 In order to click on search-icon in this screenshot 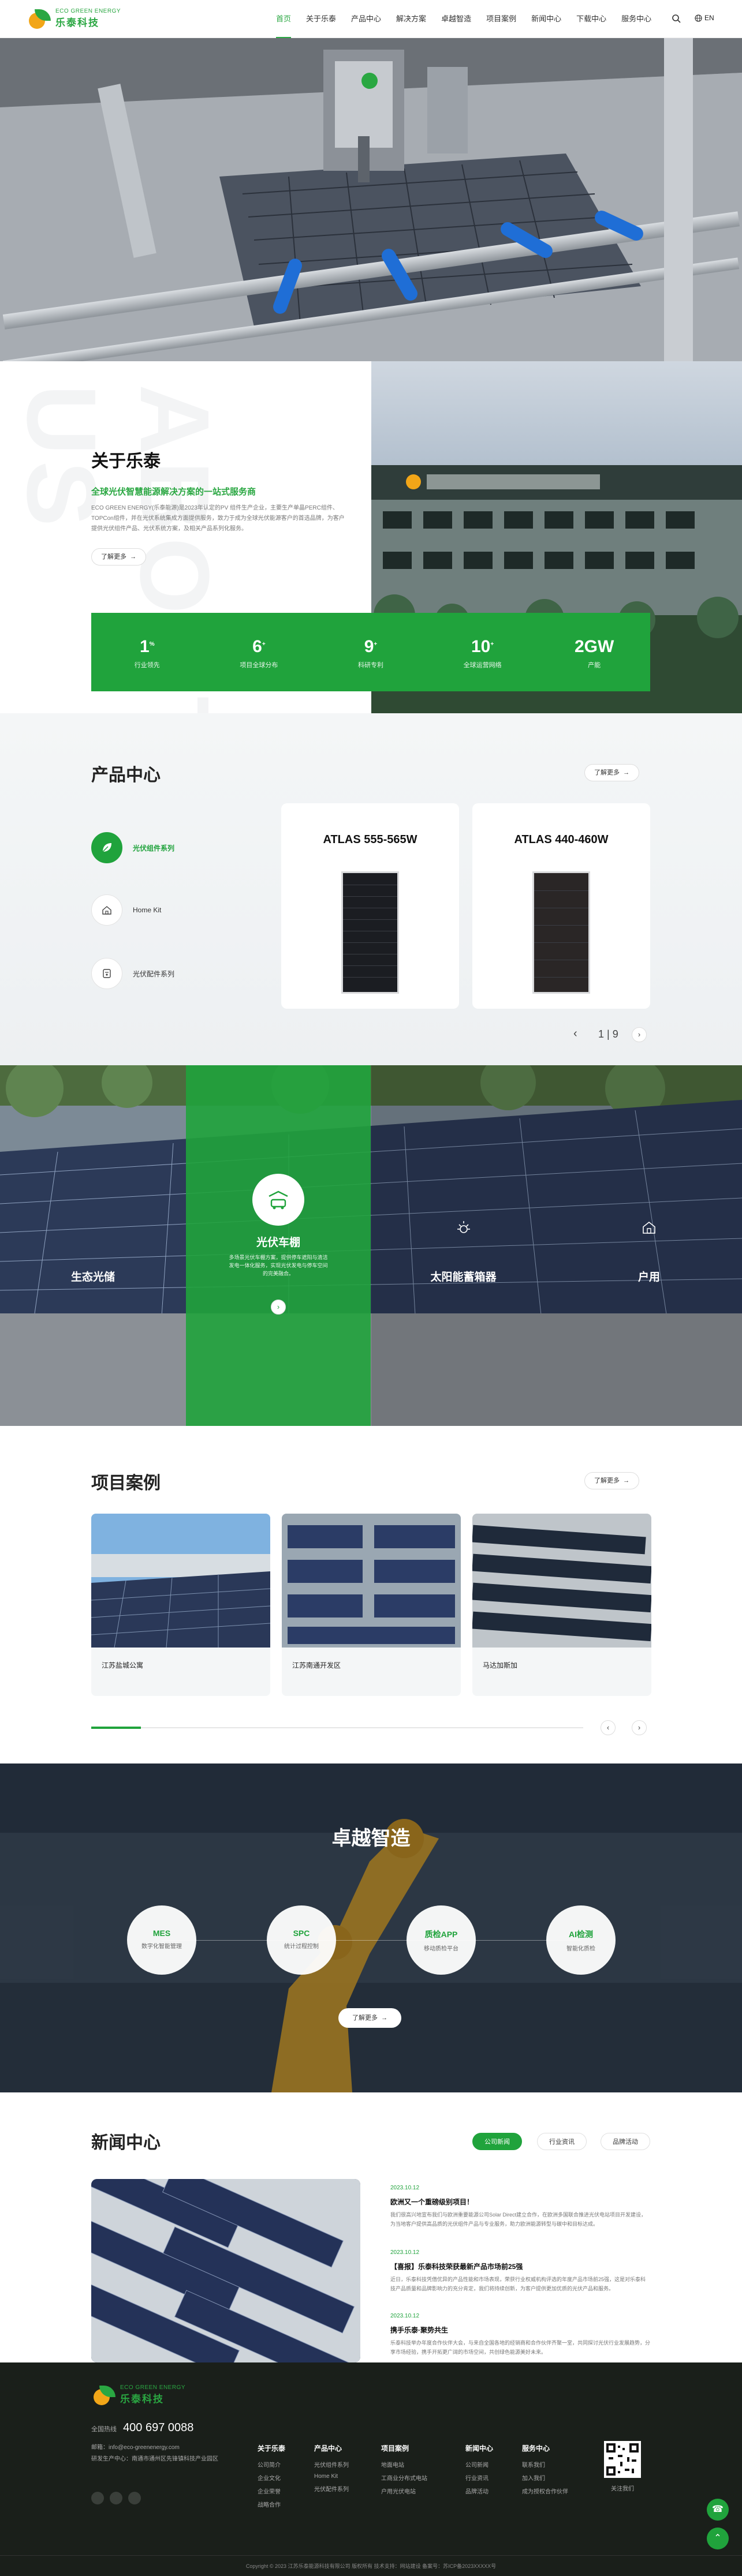, I will do `click(676, 18)`.